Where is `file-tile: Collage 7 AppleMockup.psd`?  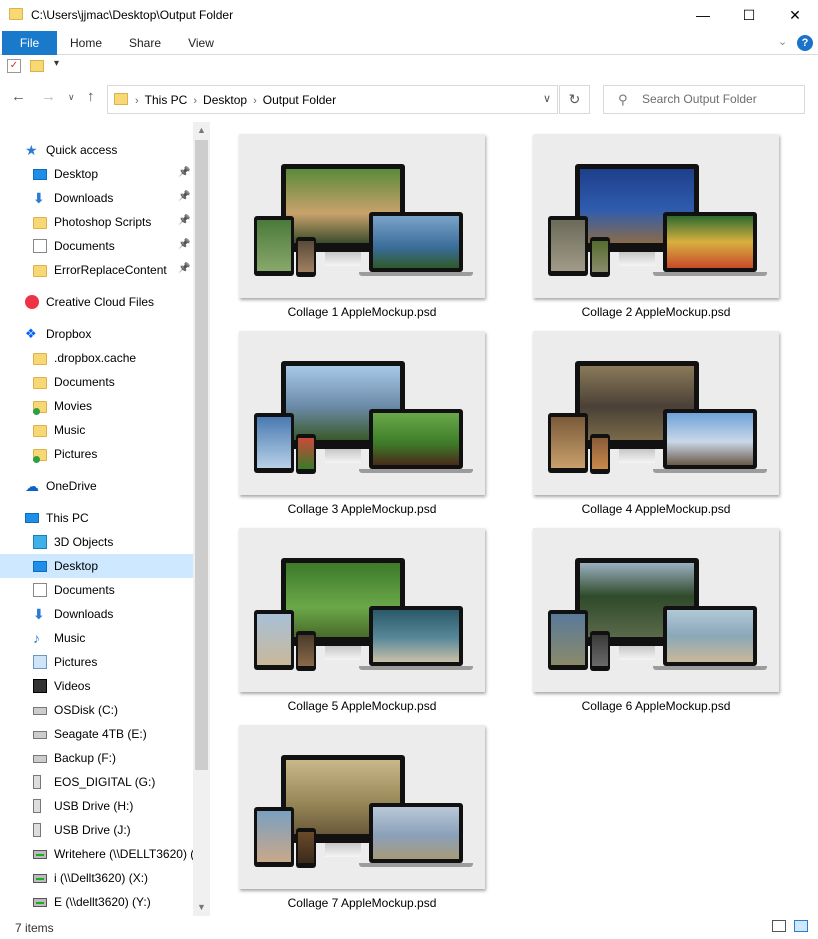 file-tile: Collage 7 AppleMockup.psd is located at coordinates (362, 818).